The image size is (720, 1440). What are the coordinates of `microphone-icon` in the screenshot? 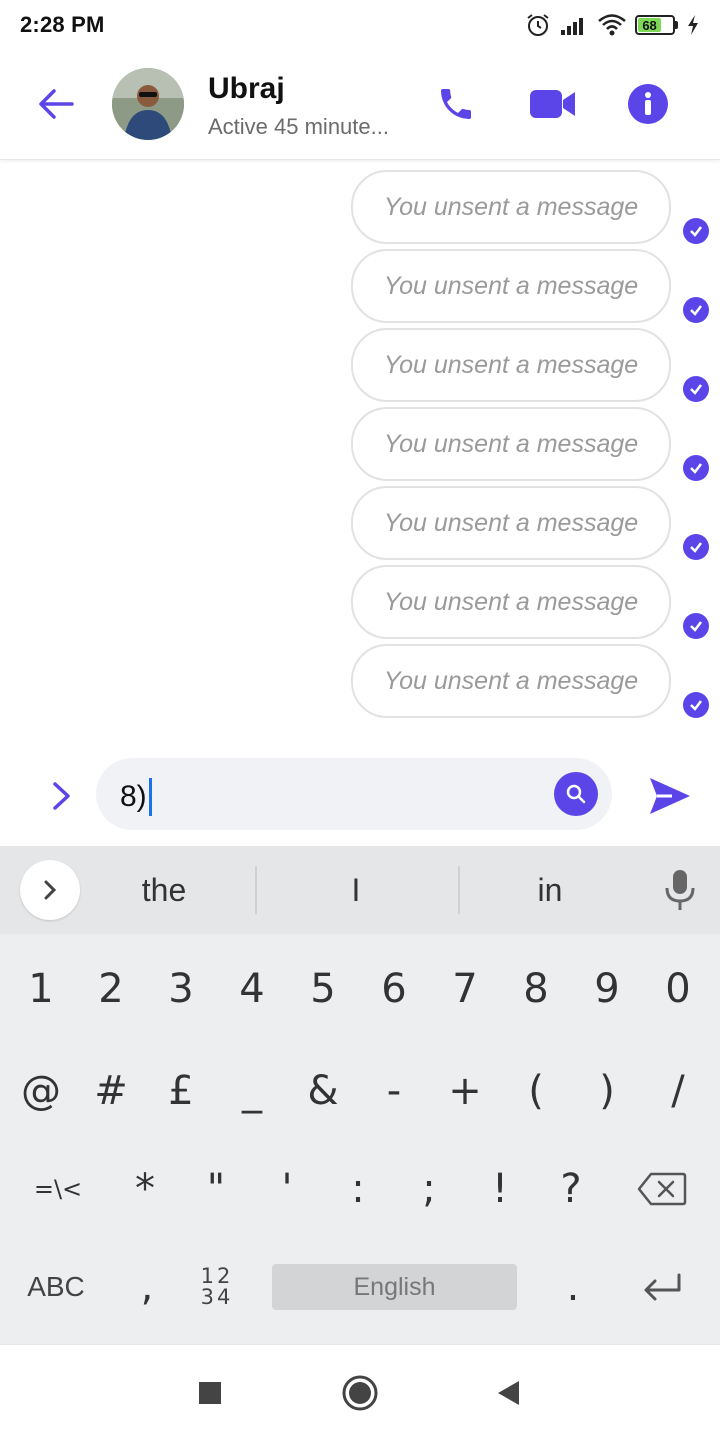 It's located at (680, 890).